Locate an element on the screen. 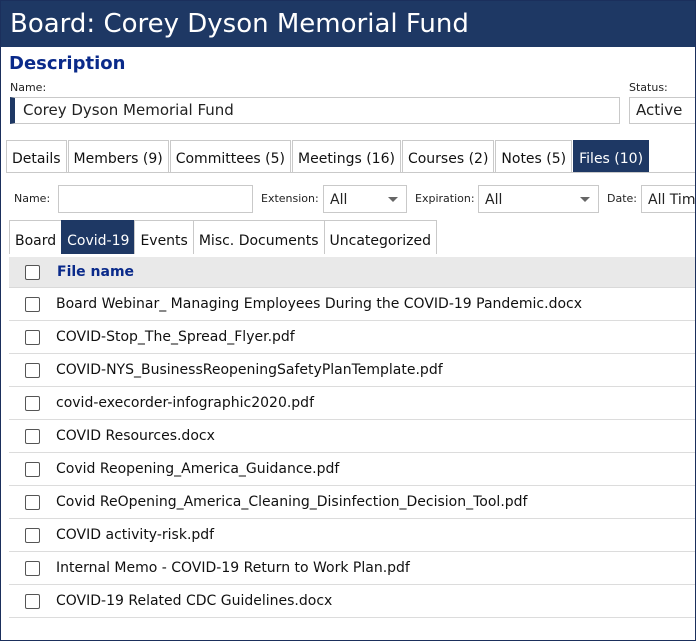 This screenshot has width=696, height=641. filter-expiration-value: All is located at coordinates (494, 200).